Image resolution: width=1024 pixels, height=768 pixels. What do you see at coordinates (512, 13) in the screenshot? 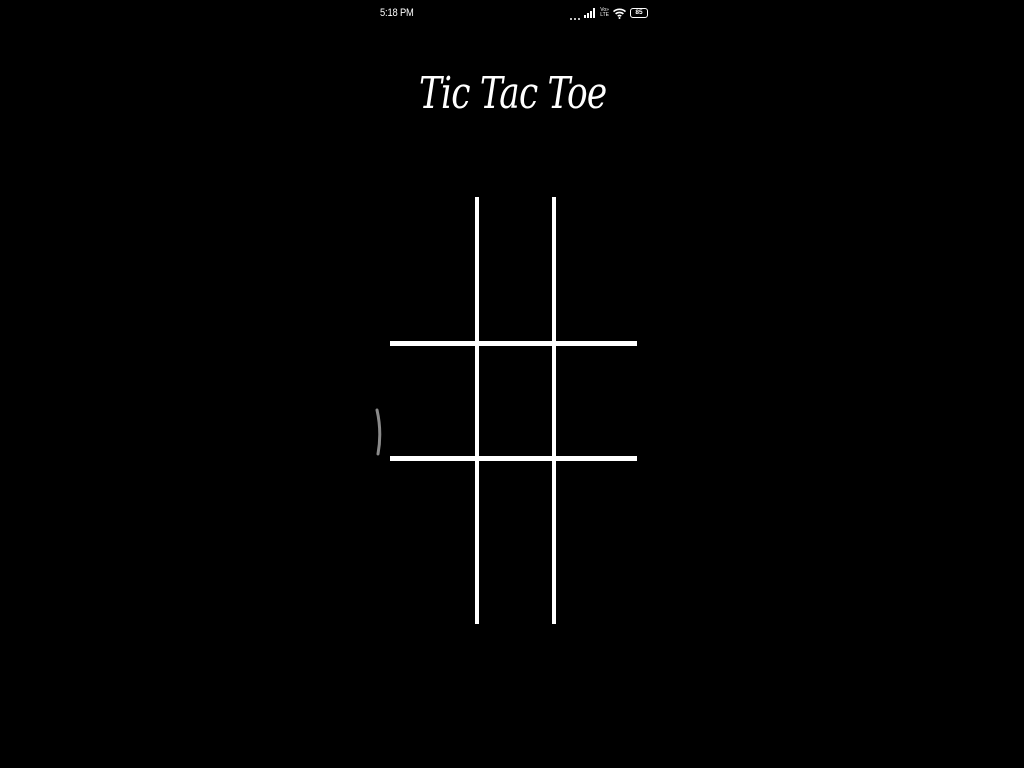
I see `status-bar: 5:18 PM Vo» LTE 85` at bounding box center [512, 13].